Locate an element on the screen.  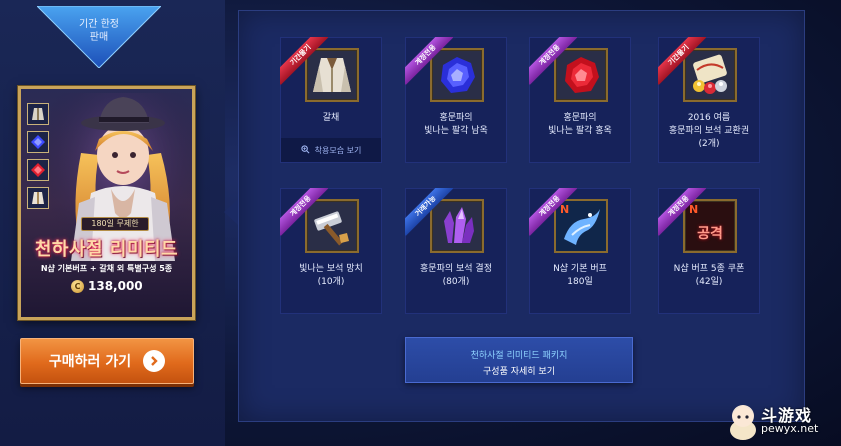
panel-pointer is located at coordinates (231, 212).